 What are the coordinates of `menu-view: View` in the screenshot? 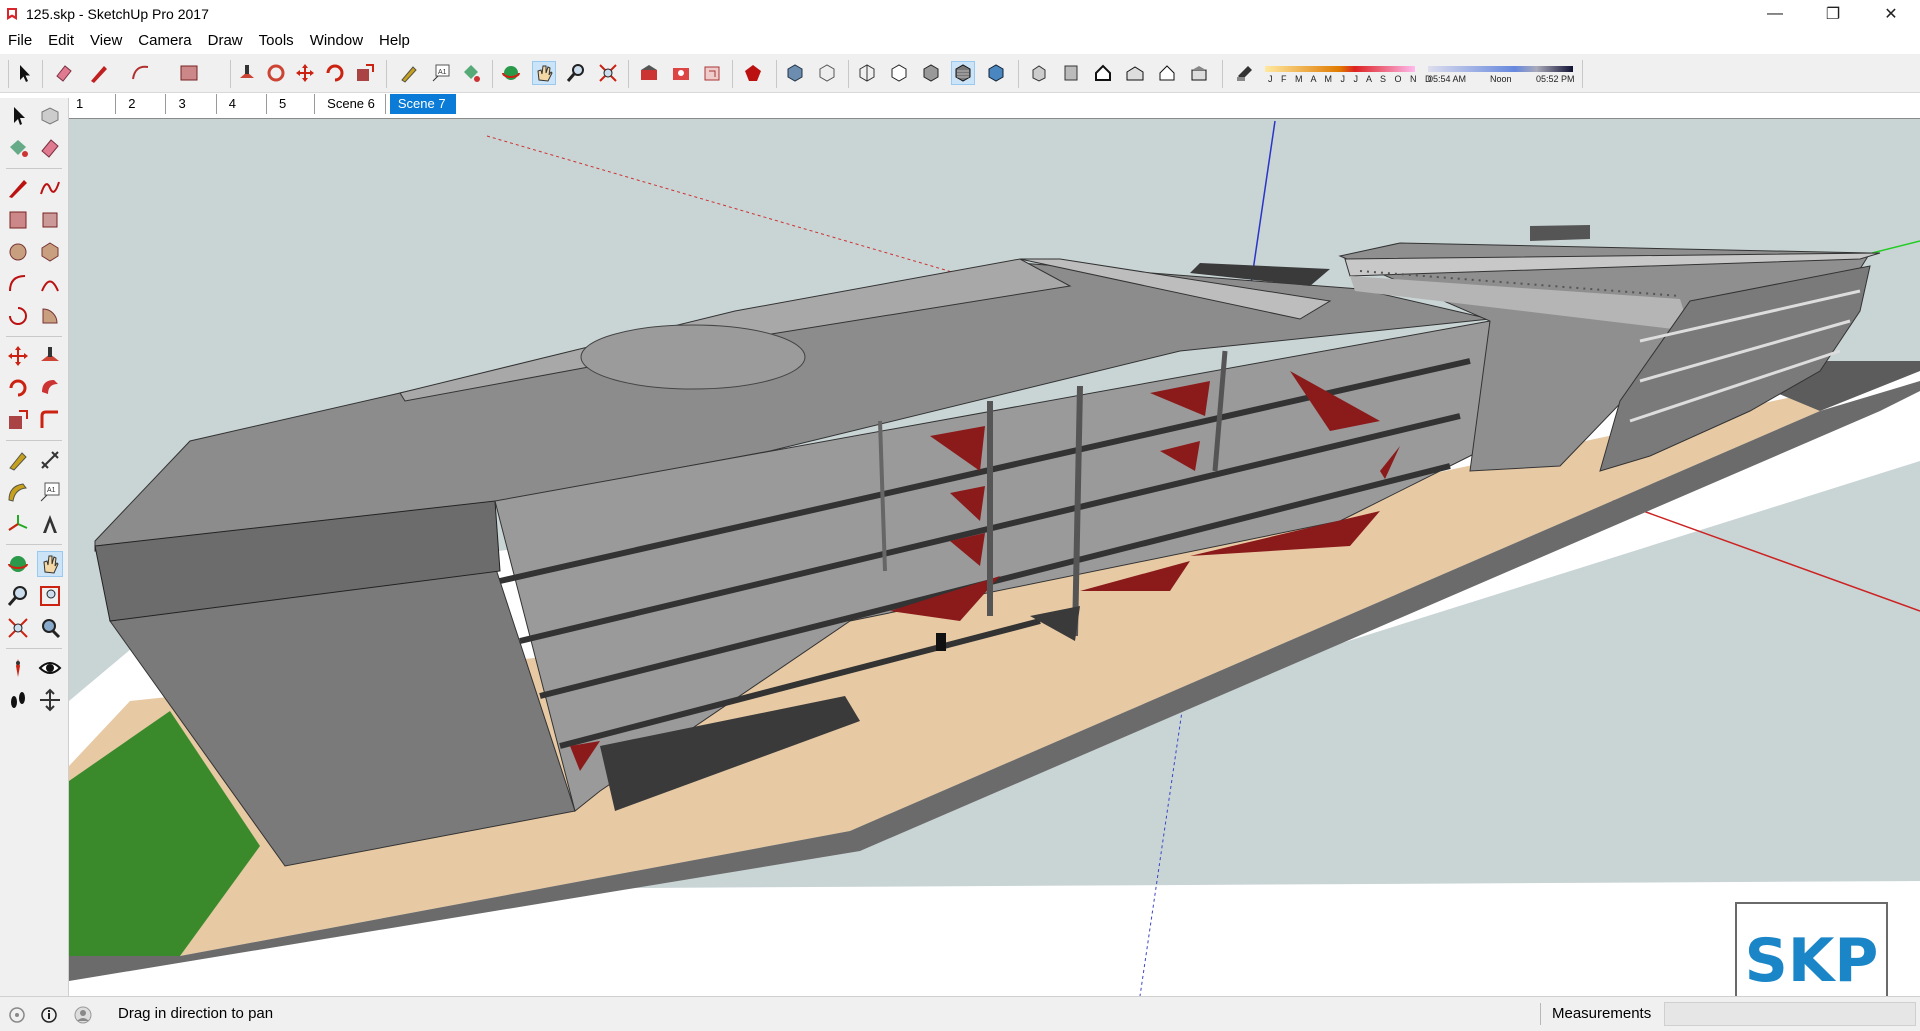 It's located at (106, 41).